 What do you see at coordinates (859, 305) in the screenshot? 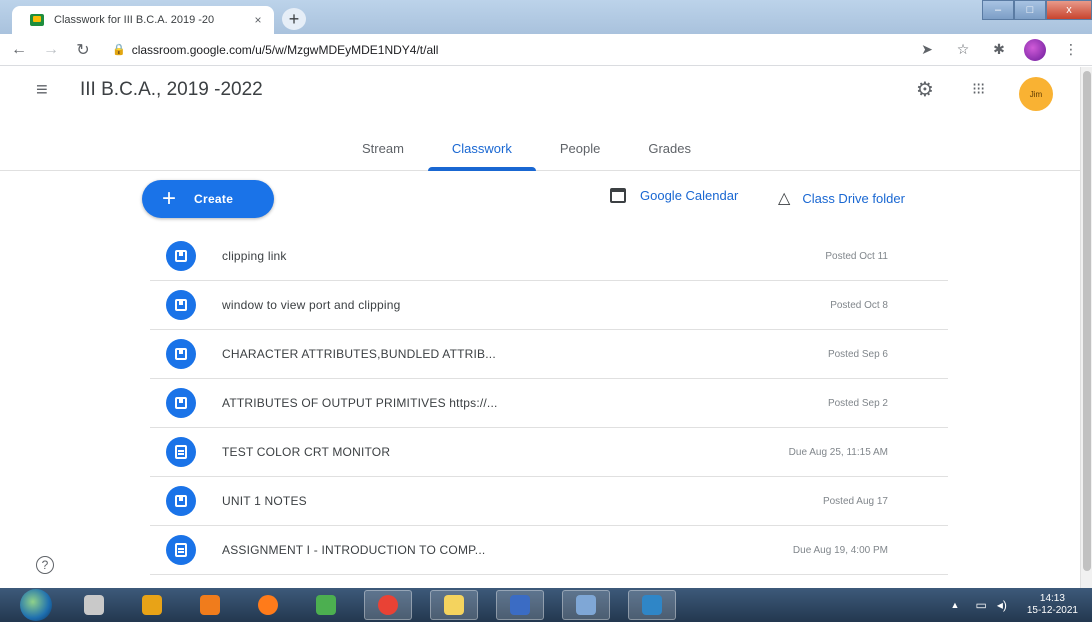
I see `item-date: Posted Oct 8` at bounding box center [859, 305].